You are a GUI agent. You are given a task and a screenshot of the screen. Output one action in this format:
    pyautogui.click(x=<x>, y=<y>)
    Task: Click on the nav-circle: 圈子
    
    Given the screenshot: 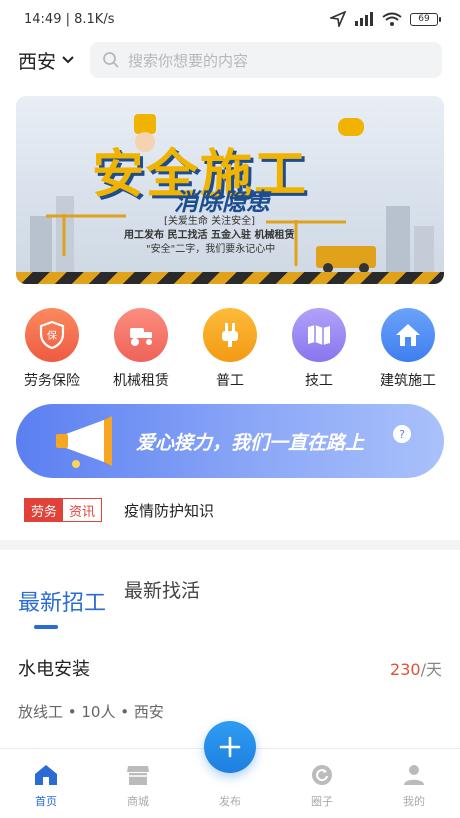 What is the action you would take?
    pyautogui.click(x=322, y=783)
    